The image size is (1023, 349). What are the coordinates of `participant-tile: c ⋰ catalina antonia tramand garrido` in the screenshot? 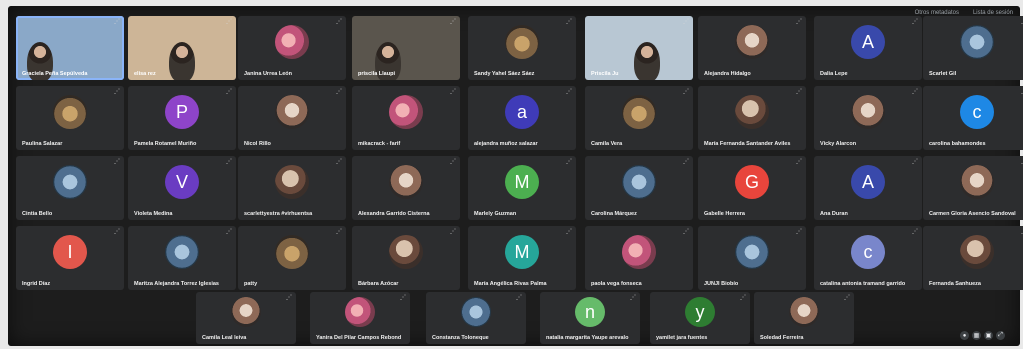 It's located at (868, 258).